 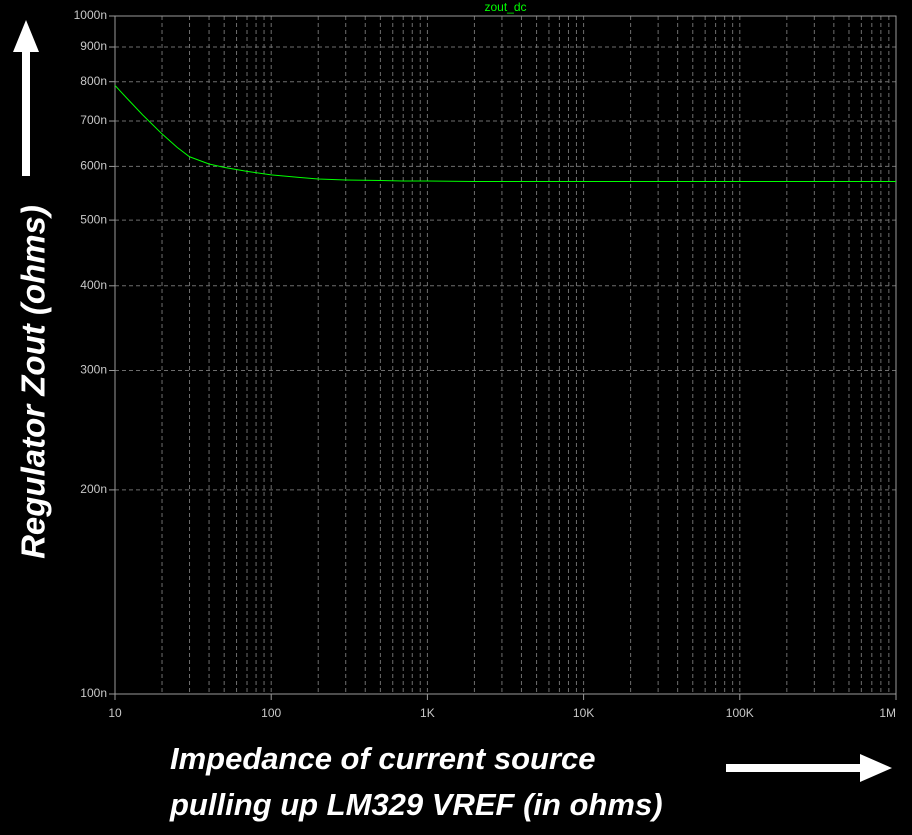 What do you see at coordinates (416, 804) in the screenshot?
I see `x-axis-label-line-2: pulling up LM329 VREF (in ohms)` at bounding box center [416, 804].